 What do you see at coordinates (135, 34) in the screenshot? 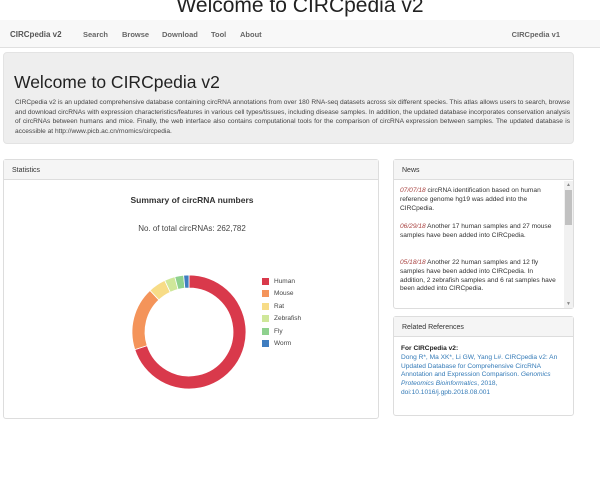
I see `nav-browse: Browse` at bounding box center [135, 34].